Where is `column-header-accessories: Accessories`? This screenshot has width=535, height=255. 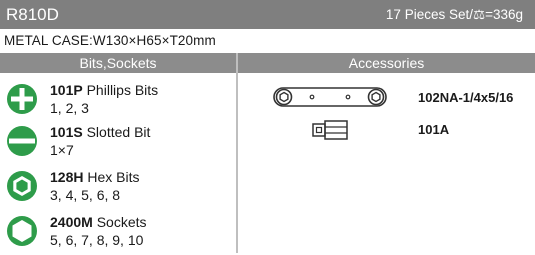
column-header-accessories: Accessories is located at coordinates (386, 63).